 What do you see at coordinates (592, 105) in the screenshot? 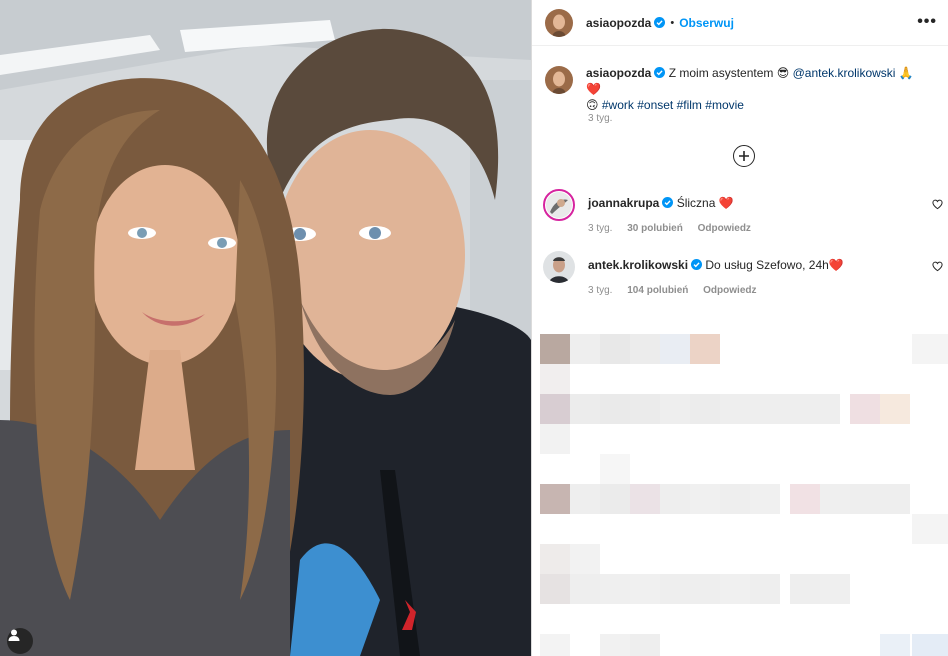
I see `caption-emoji-line: 🙃` at bounding box center [592, 105].